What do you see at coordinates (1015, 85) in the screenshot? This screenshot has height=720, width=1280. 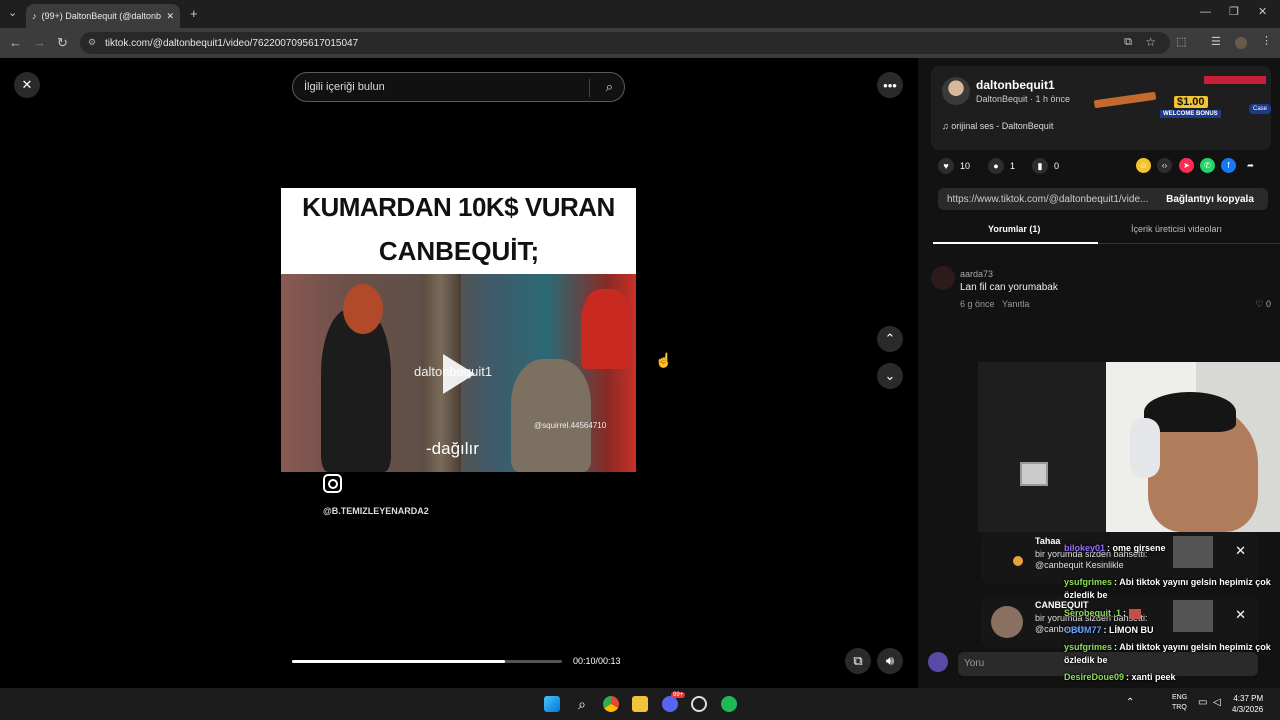 I see `author-username: daltonbequit1` at bounding box center [1015, 85].